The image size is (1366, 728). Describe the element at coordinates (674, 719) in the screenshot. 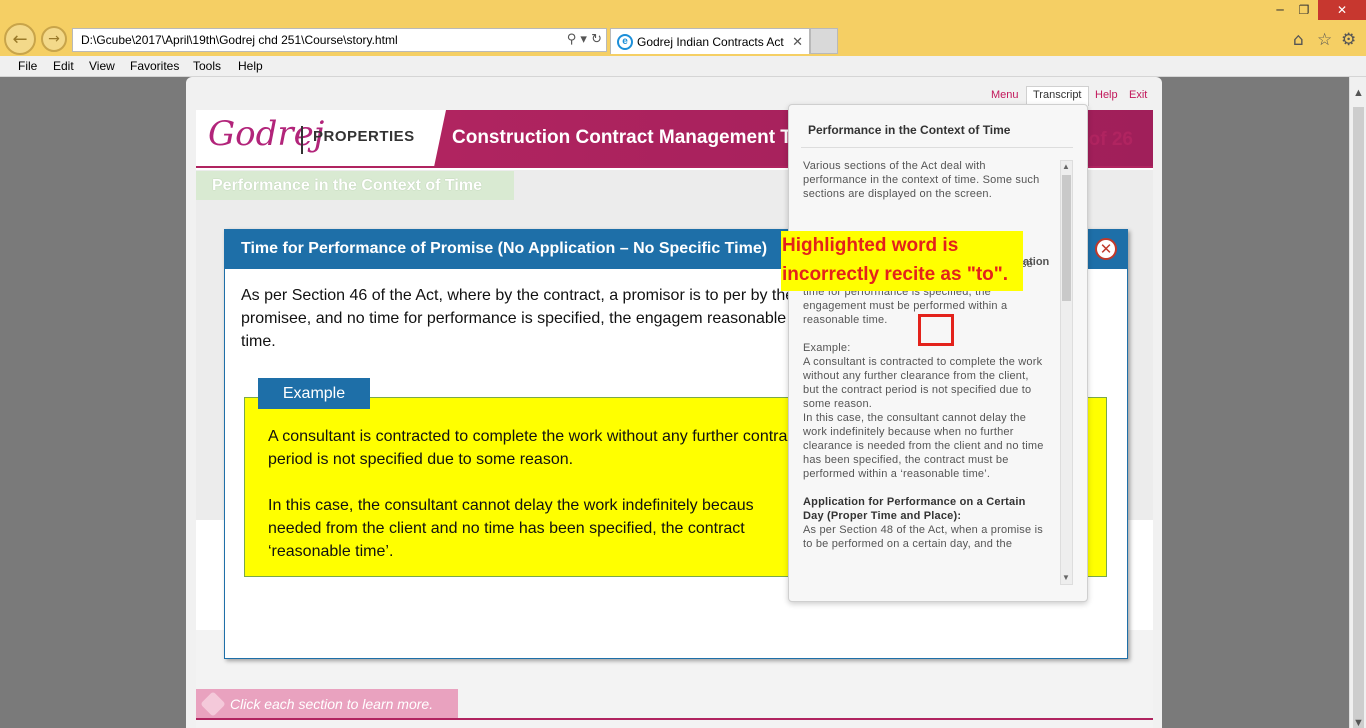

I see `footer-divider` at that location.